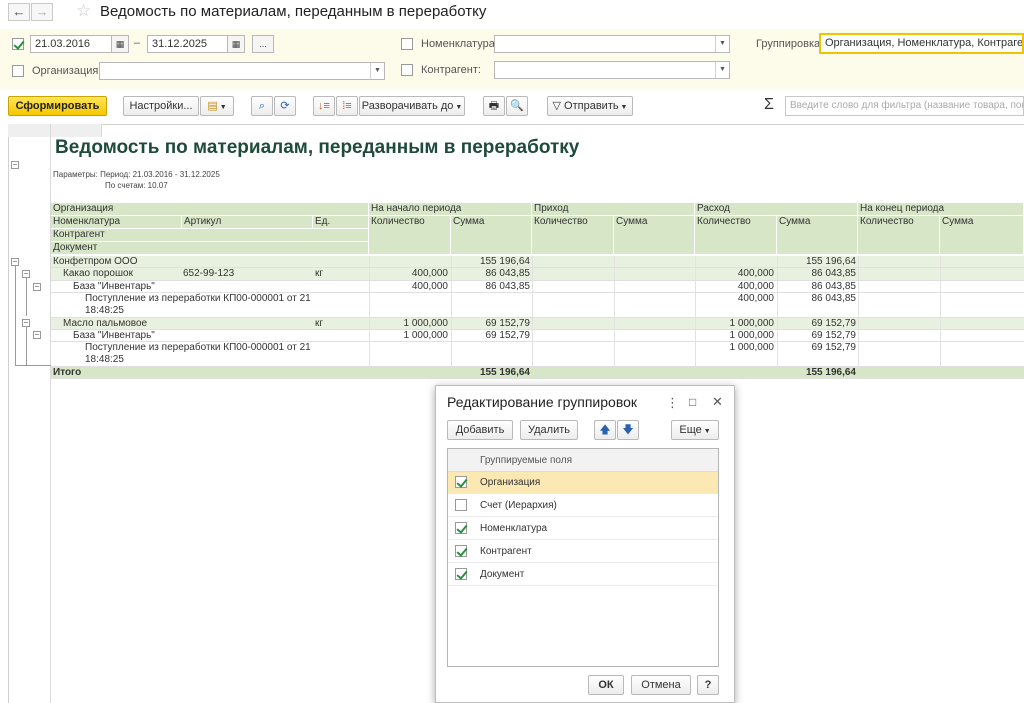 This screenshot has height=703, width=1024. Describe the element at coordinates (120, 44) in the screenshot. I see `calendar-from-icon: ▦` at that location.